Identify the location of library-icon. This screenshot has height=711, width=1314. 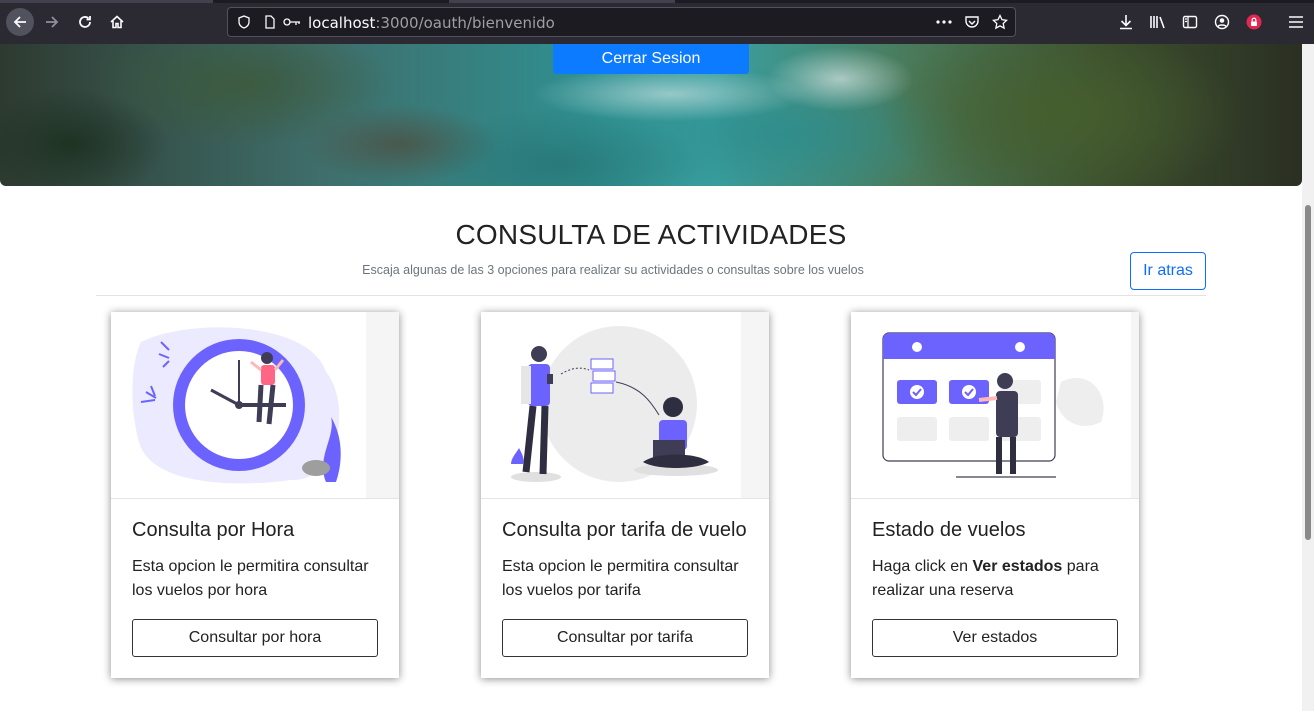
(1158, 22).